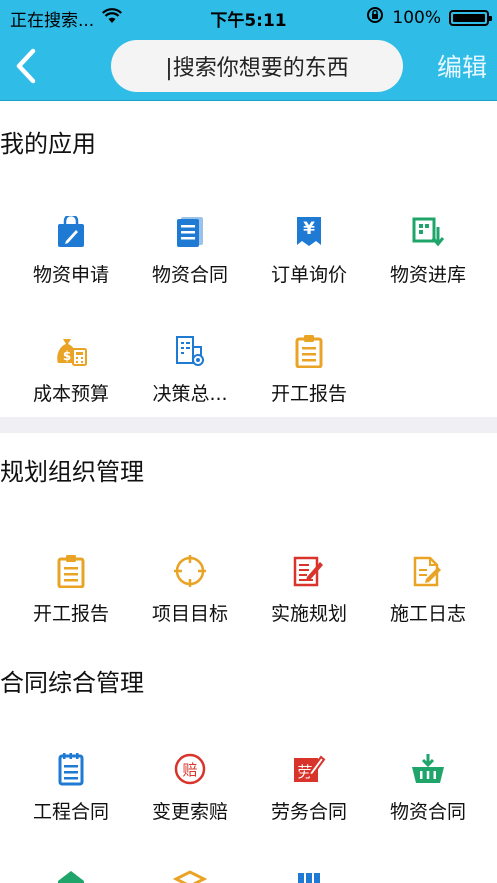 The width and height of the screenshot is (497, 883). What do you see at coordinates (70, 275) in the screenshot?
I see `app-label: 物资申请` at bounding box center [70, 275].